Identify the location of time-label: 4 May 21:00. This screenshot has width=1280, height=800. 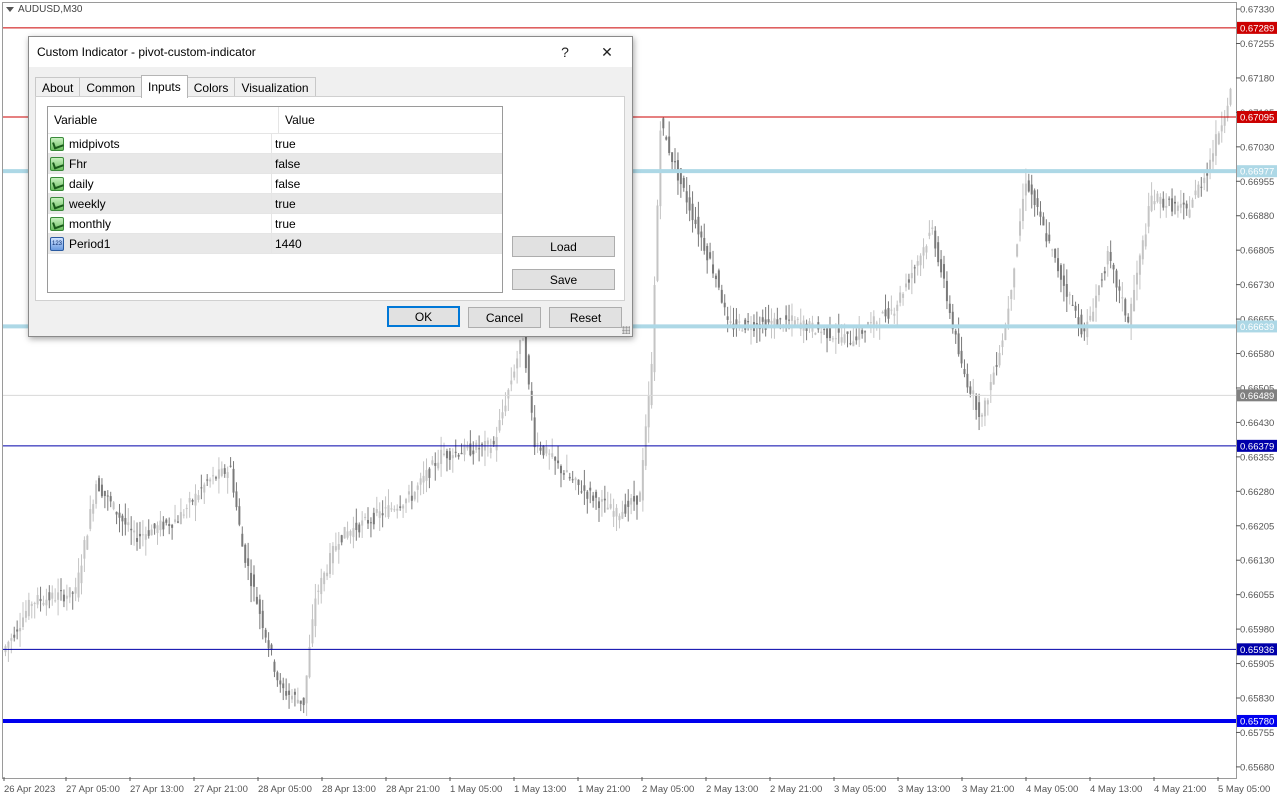
(1180, 789).